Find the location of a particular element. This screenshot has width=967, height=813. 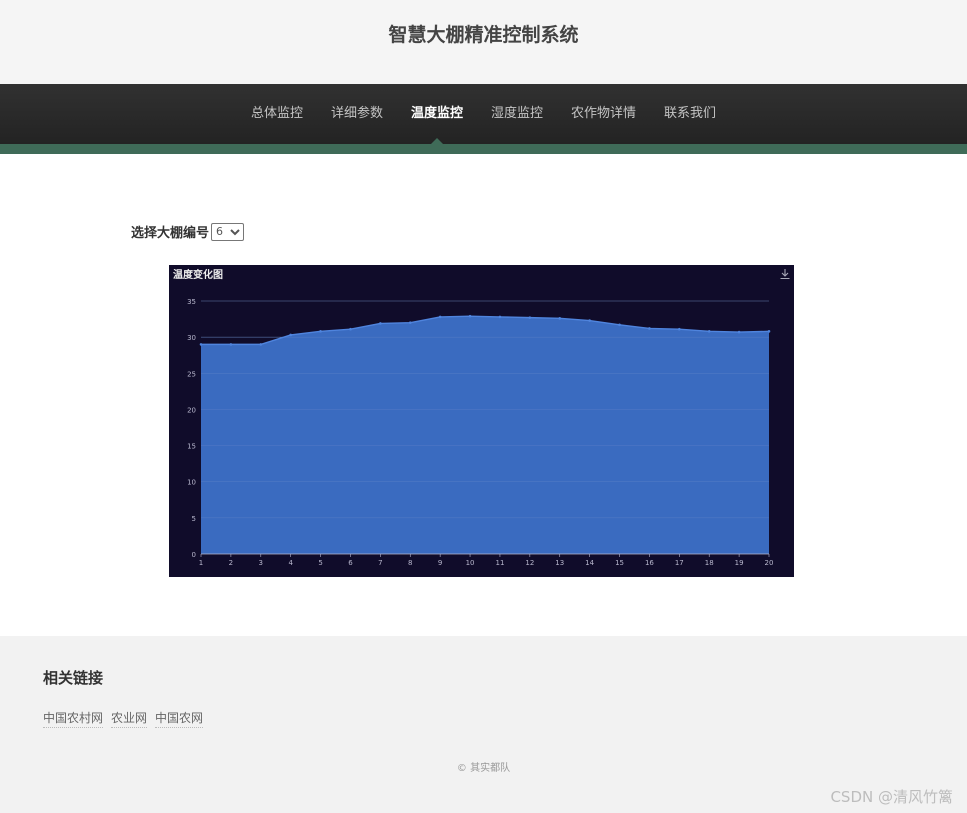

nav-item-details: 详细参数 is located at coordinates (357, 114).